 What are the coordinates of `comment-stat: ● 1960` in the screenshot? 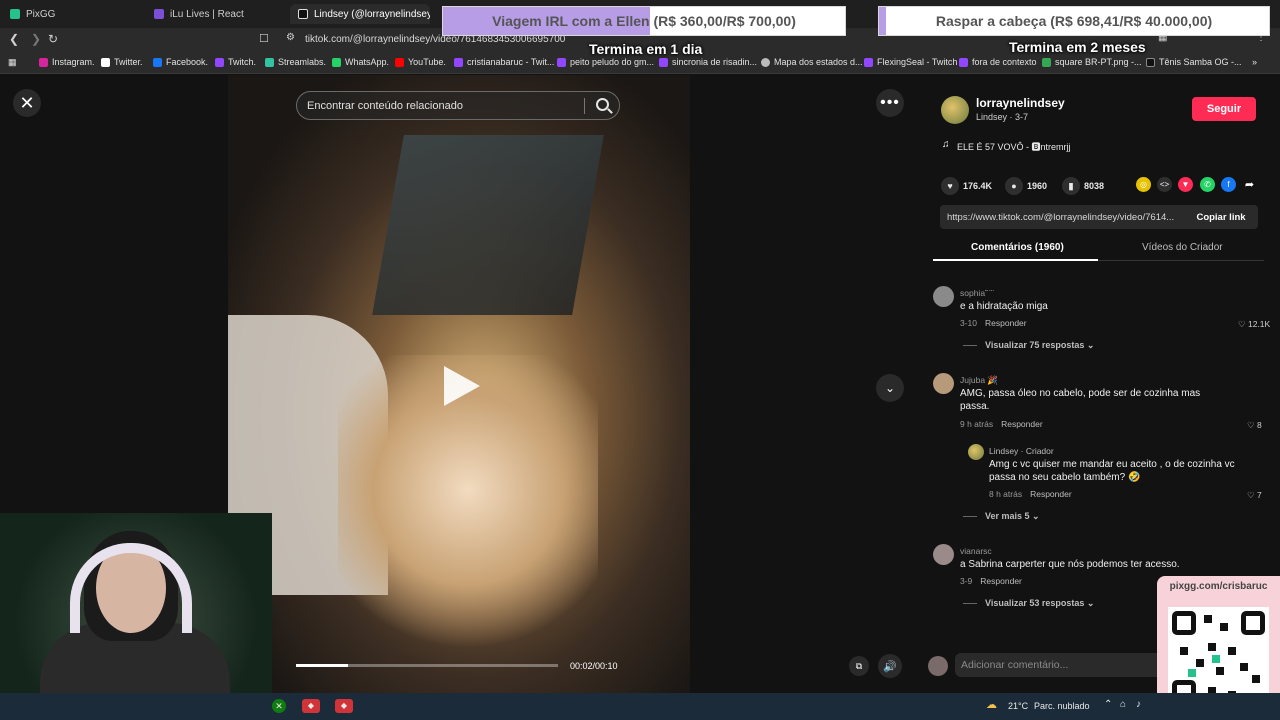 It's located at (1026, 186).